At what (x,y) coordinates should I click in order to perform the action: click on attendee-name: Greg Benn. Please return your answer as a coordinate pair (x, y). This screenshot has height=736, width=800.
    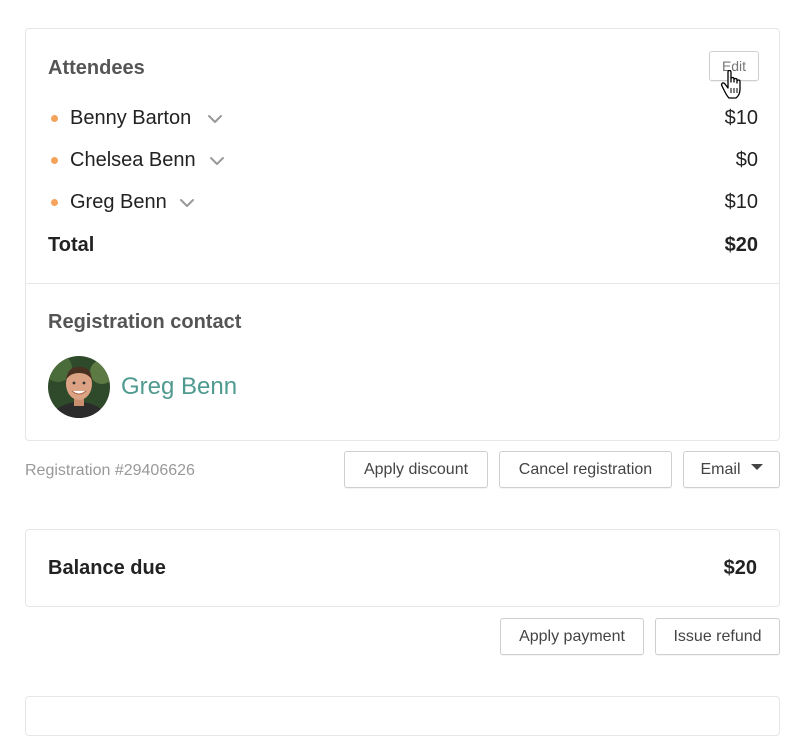
    Looking at the image, I should click on (118, 202).